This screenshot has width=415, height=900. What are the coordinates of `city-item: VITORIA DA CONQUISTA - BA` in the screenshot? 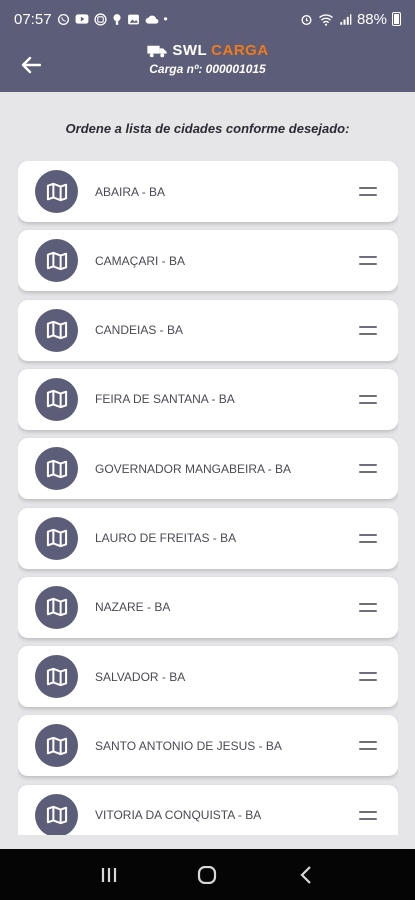 It's located at (208, 809).